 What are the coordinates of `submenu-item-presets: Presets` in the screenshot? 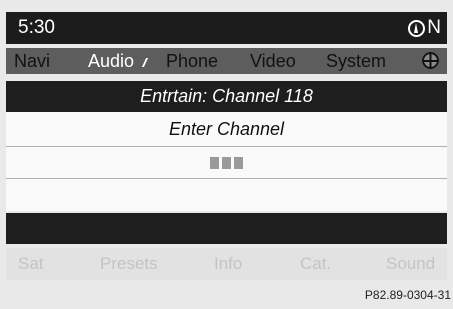 It's located at (129, 264).